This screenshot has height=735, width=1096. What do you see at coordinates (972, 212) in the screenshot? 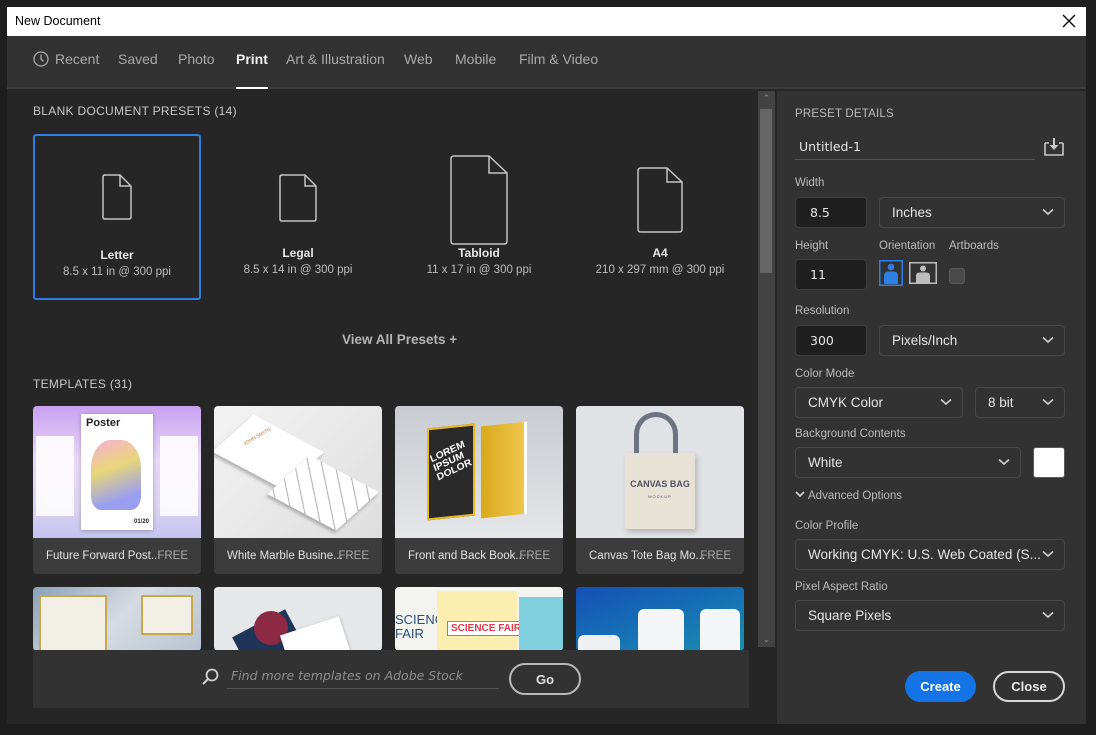
I see `width-unit-select: Inches` at bounding box center [972, 212].